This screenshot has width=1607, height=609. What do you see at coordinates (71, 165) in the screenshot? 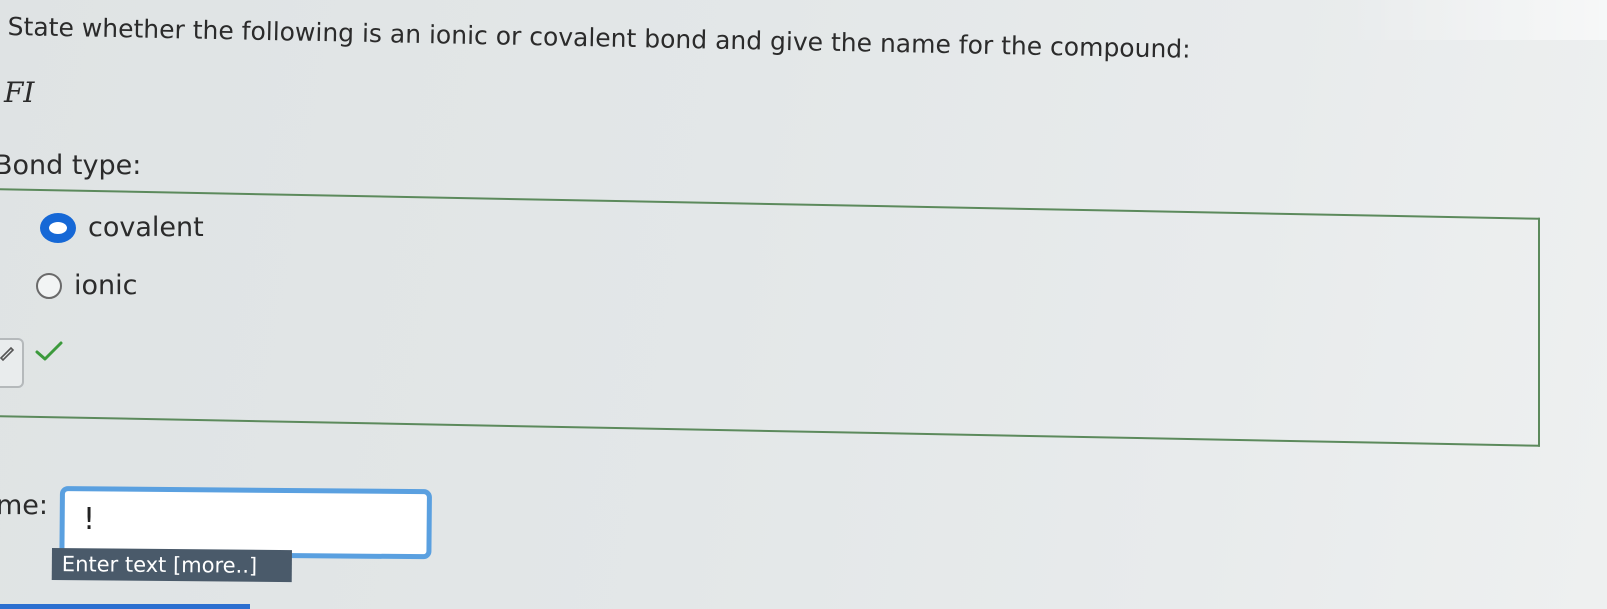
I see `bond-type-label: Bond type:` at bounding box center [71, 165].